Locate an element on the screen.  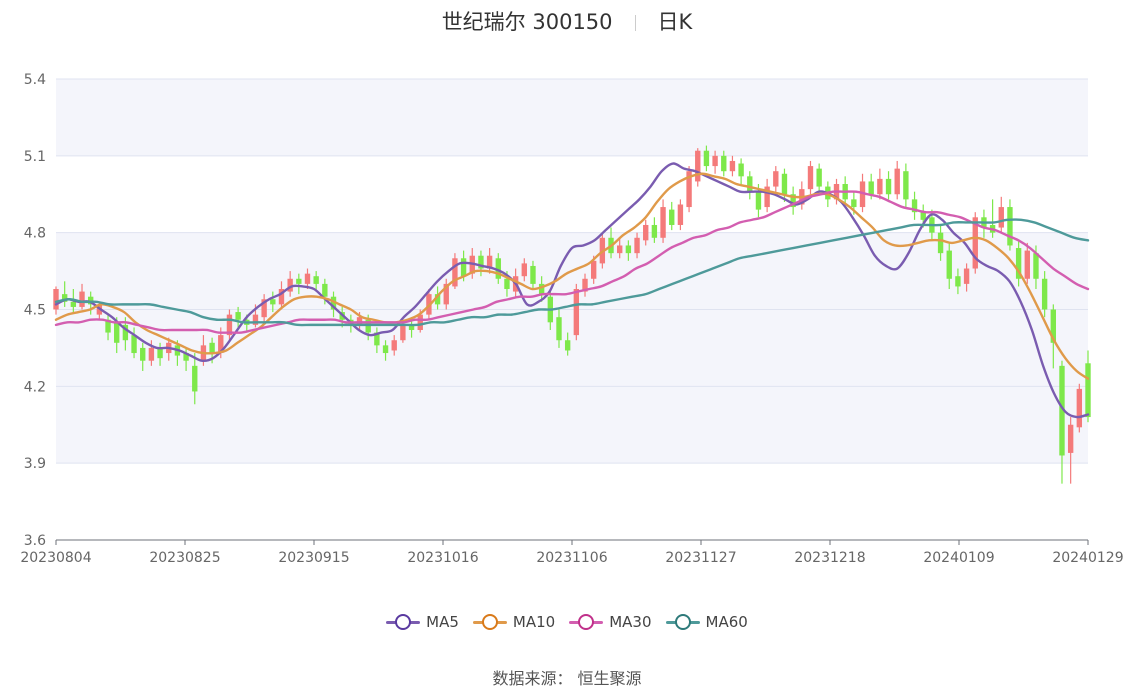
legend-item-ma30: MA30 is located at coordinates (610, 622).